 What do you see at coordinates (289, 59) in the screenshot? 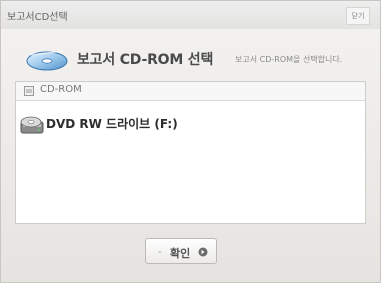
I see `header-description: 보고서 CD-ROM을 선택합니다.` at bounding box center [289, 59].